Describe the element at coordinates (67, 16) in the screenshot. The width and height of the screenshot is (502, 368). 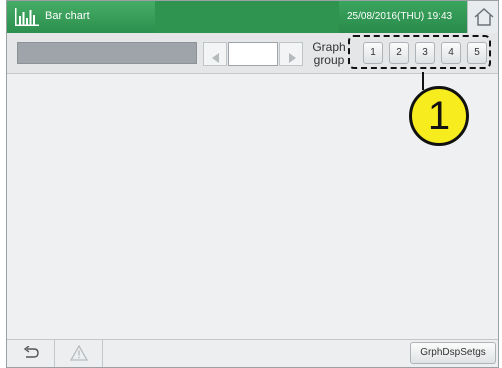
I see `app-title: Bar chart` at that location.